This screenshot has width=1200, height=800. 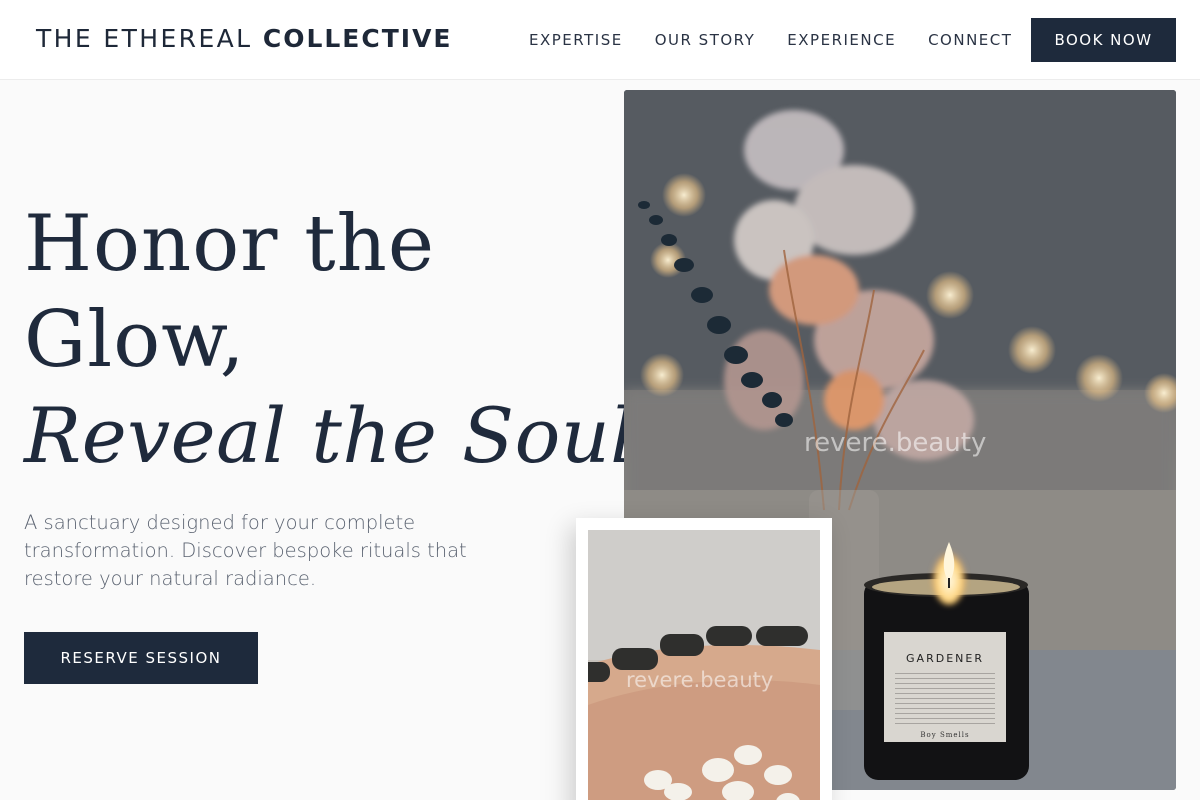 I want to click on site-logo: THE ETHEREAL COLLECTIVE, so click(x=244, y=38).